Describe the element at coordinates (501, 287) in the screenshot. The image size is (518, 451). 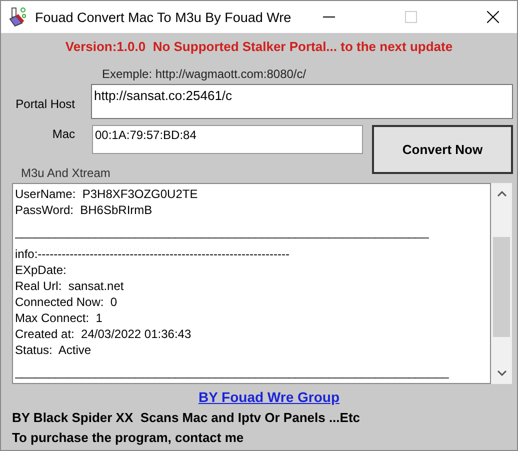
I see `scrollbar-thumb` at that location.